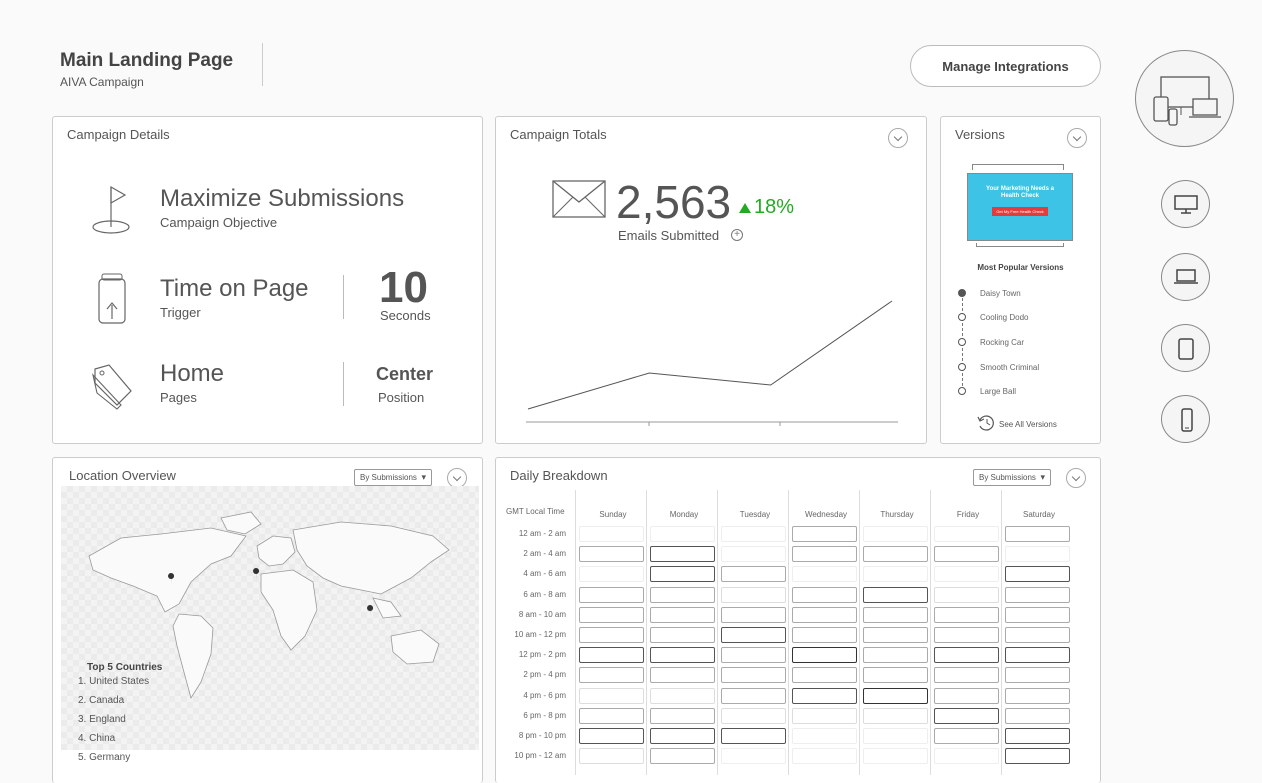 Image resolution: width=1262 pixels, height=783 pixels. Describe the element at coordinates (393, 477) in the screenshot. I see `location-metric-dropdown: By Submissions` at that location.